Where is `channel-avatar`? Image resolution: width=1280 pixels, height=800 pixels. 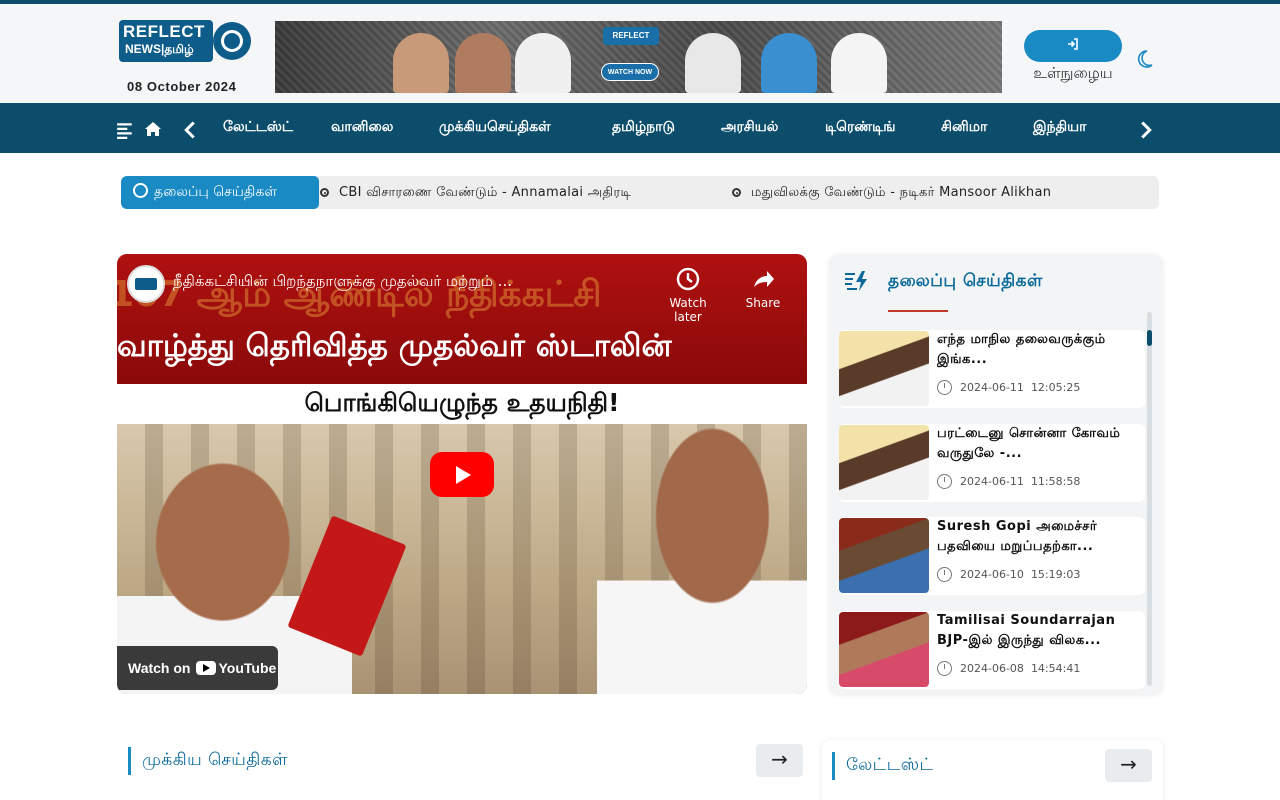 channel-avatar is located at coordinates (146, 284).